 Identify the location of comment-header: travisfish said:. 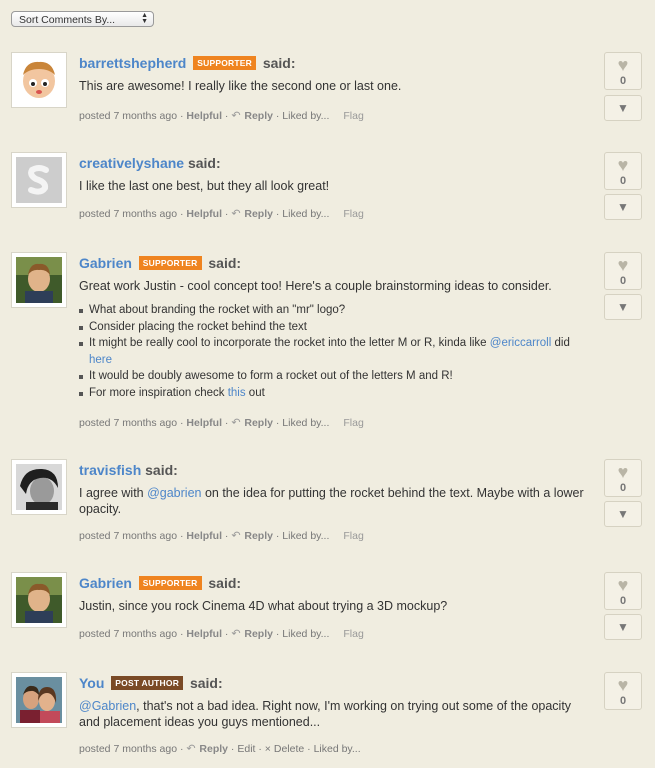
(128, 470).